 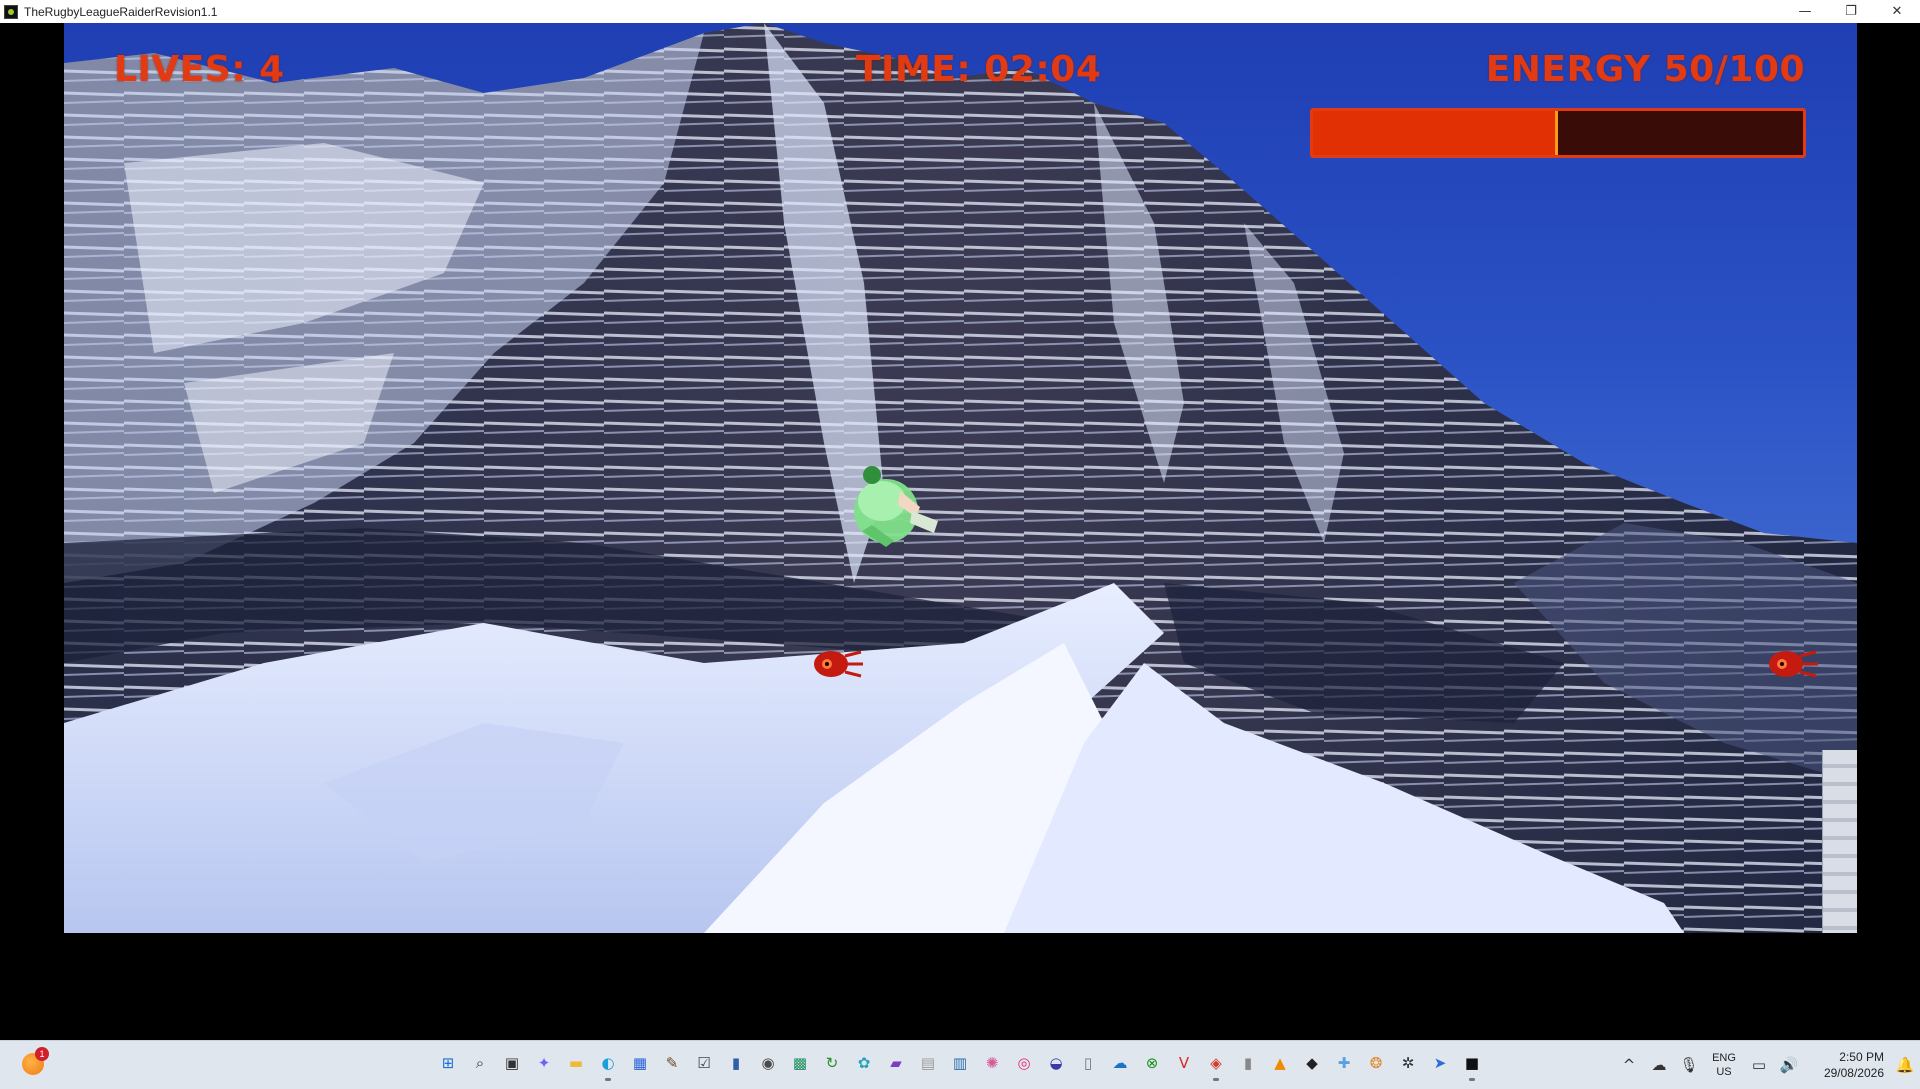 What do you see at coordinates (11, 11) in the screenshot?
I see `app-icon` at bounding box center [11, 11].